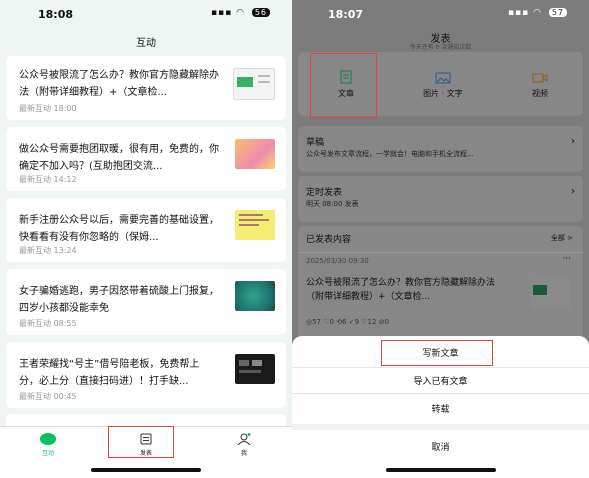  Describe the element at coordinates (540, 84) in the screenshot. I see `type-video: 视频` at that location.